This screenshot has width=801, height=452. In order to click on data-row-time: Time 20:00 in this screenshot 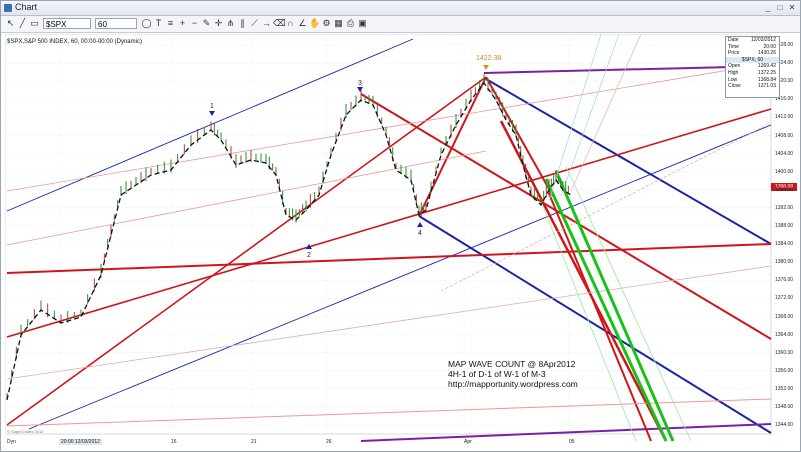, I will do `click(752, 46)`.